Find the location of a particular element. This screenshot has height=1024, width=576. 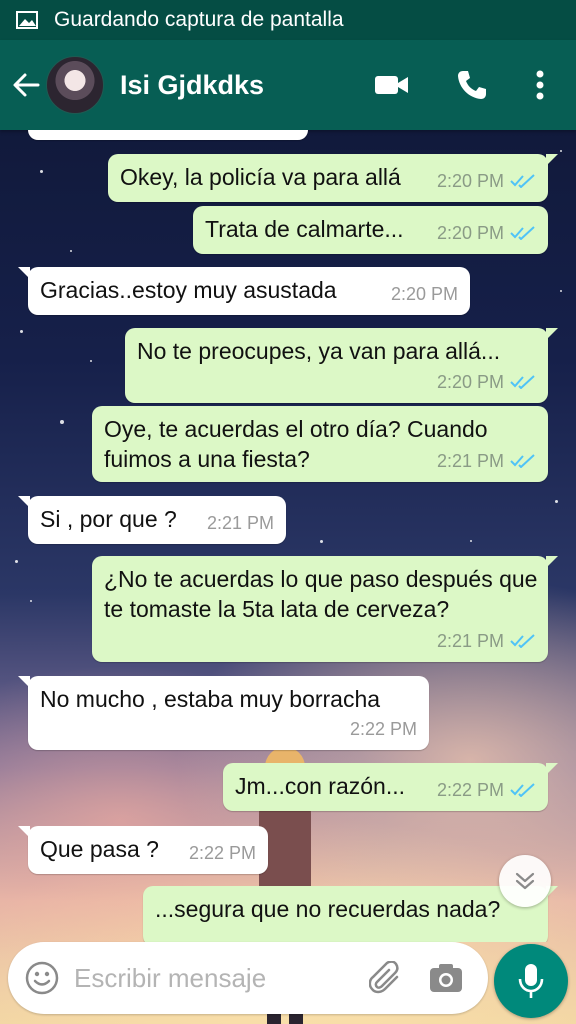

video-call-icon is located at coordinates (391, 85).